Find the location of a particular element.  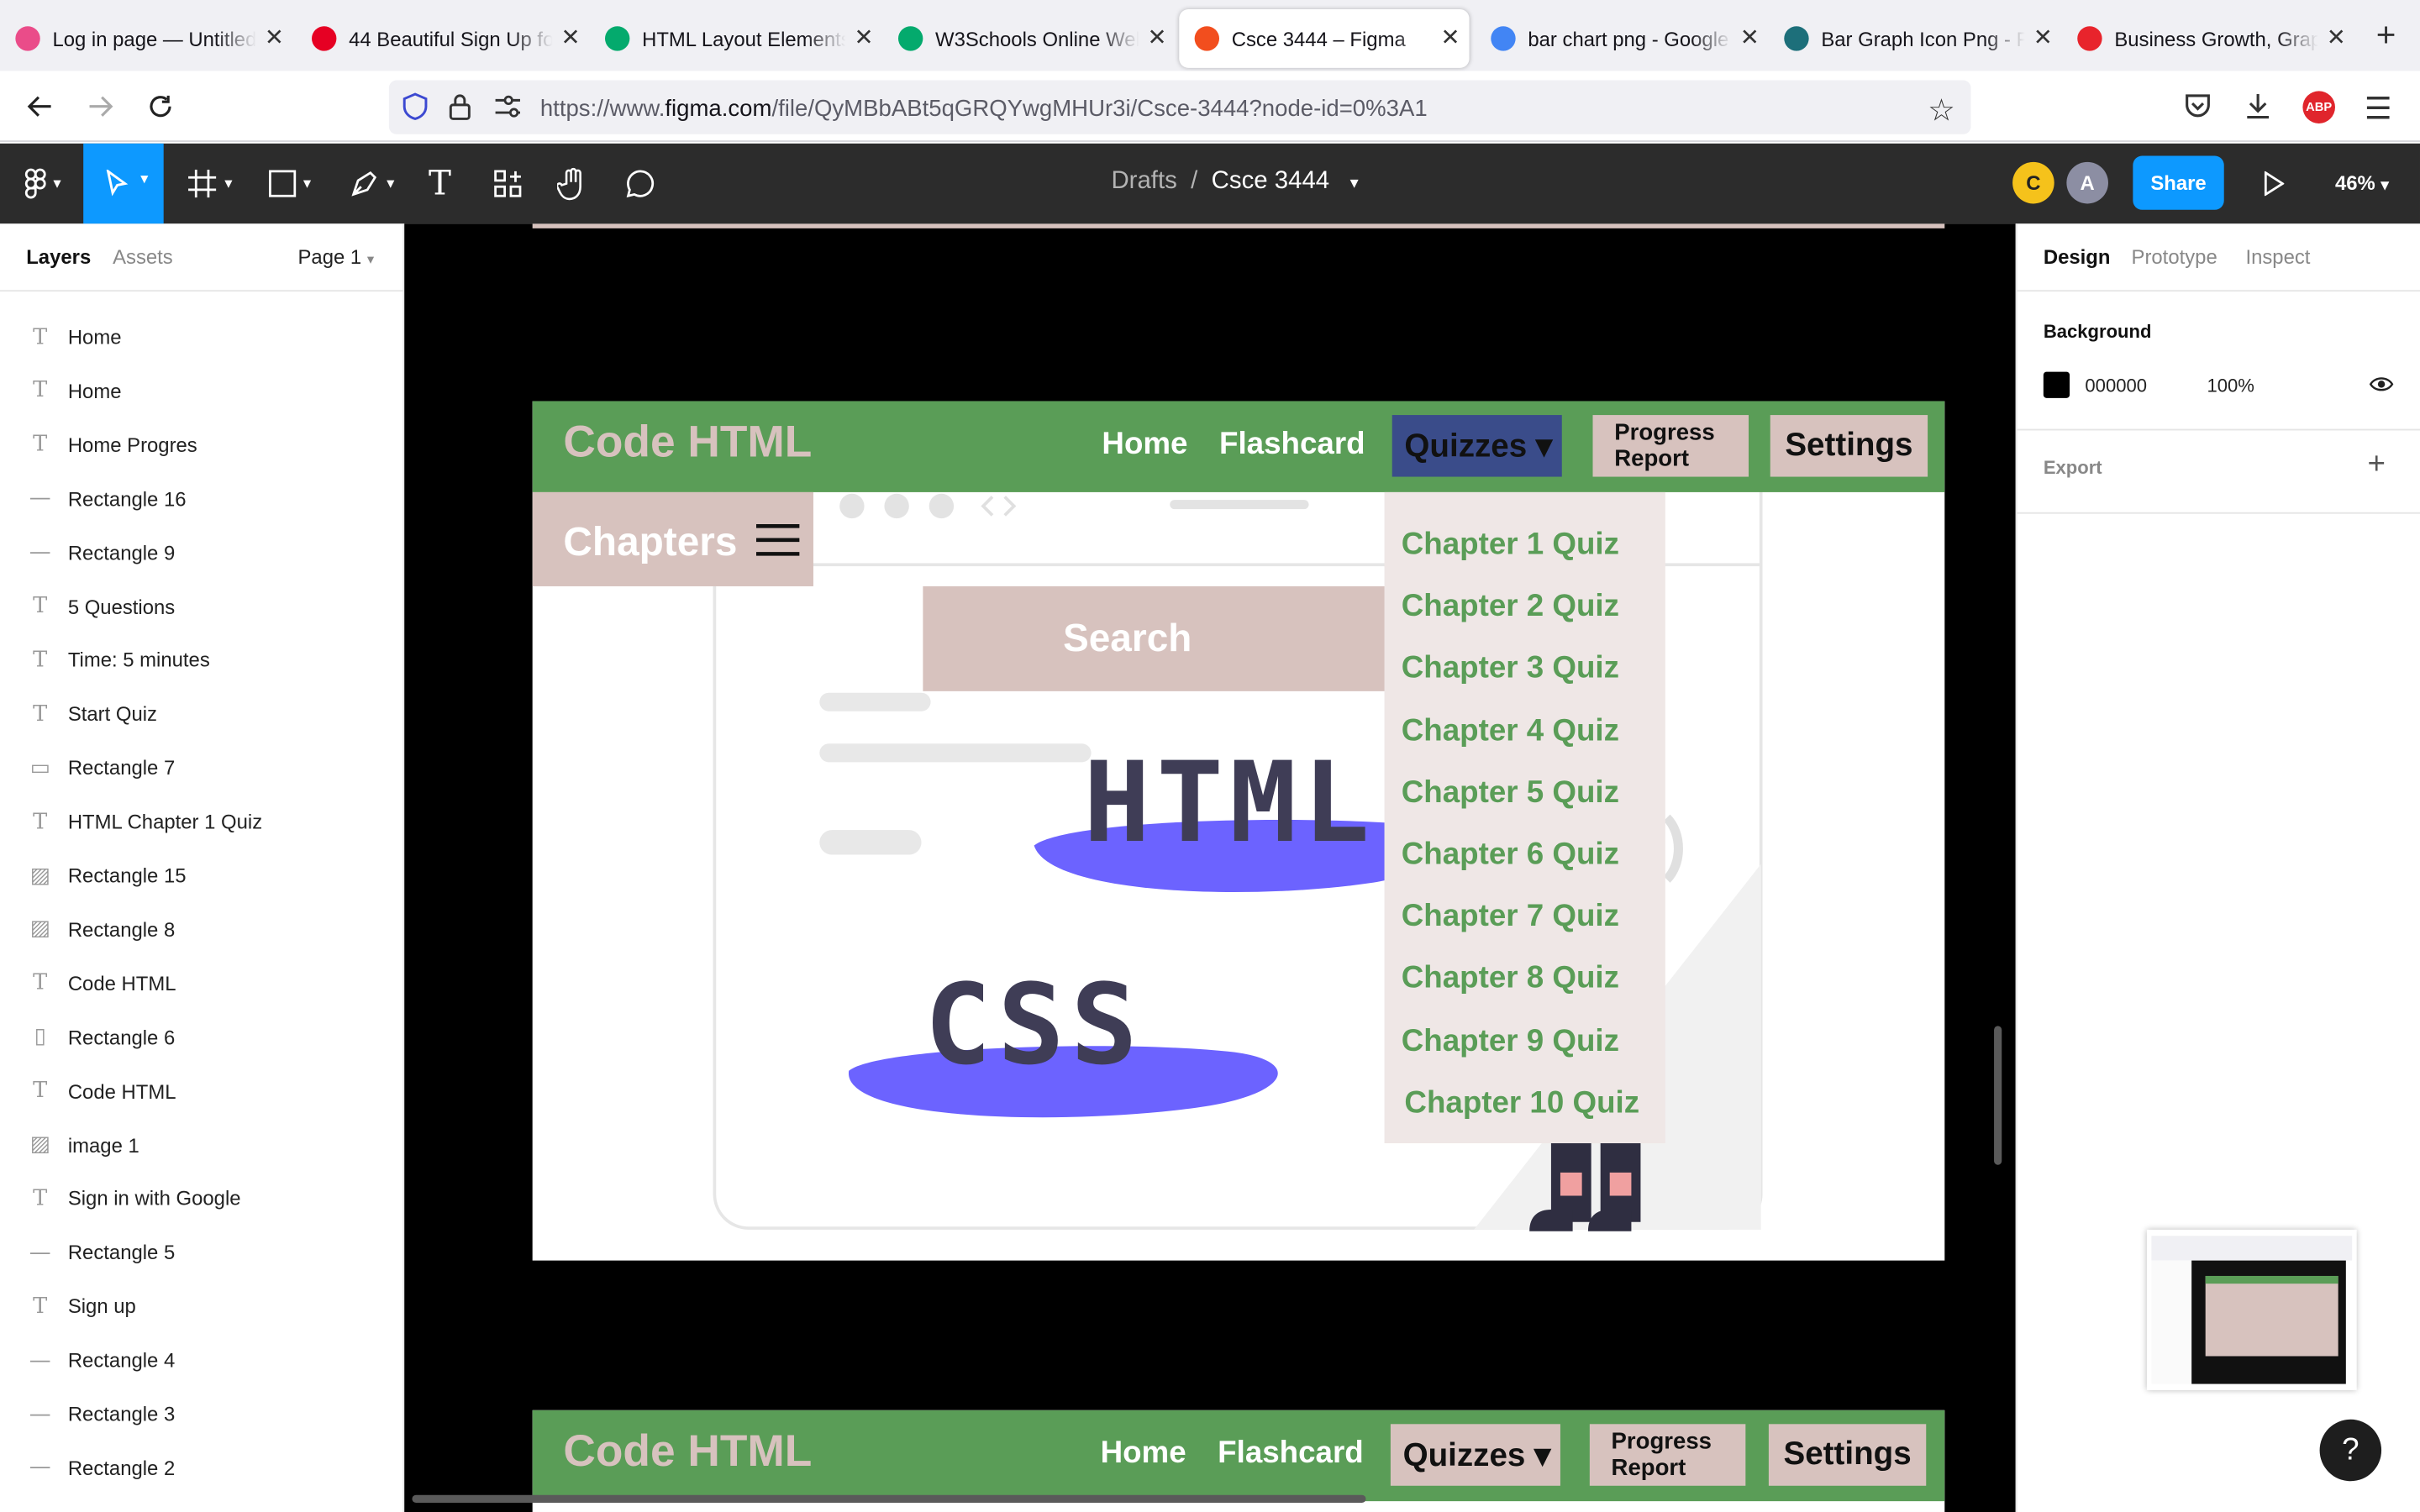

browser-tab: Business Growth, Grap ✕ is located at coordinates (2208, 38).